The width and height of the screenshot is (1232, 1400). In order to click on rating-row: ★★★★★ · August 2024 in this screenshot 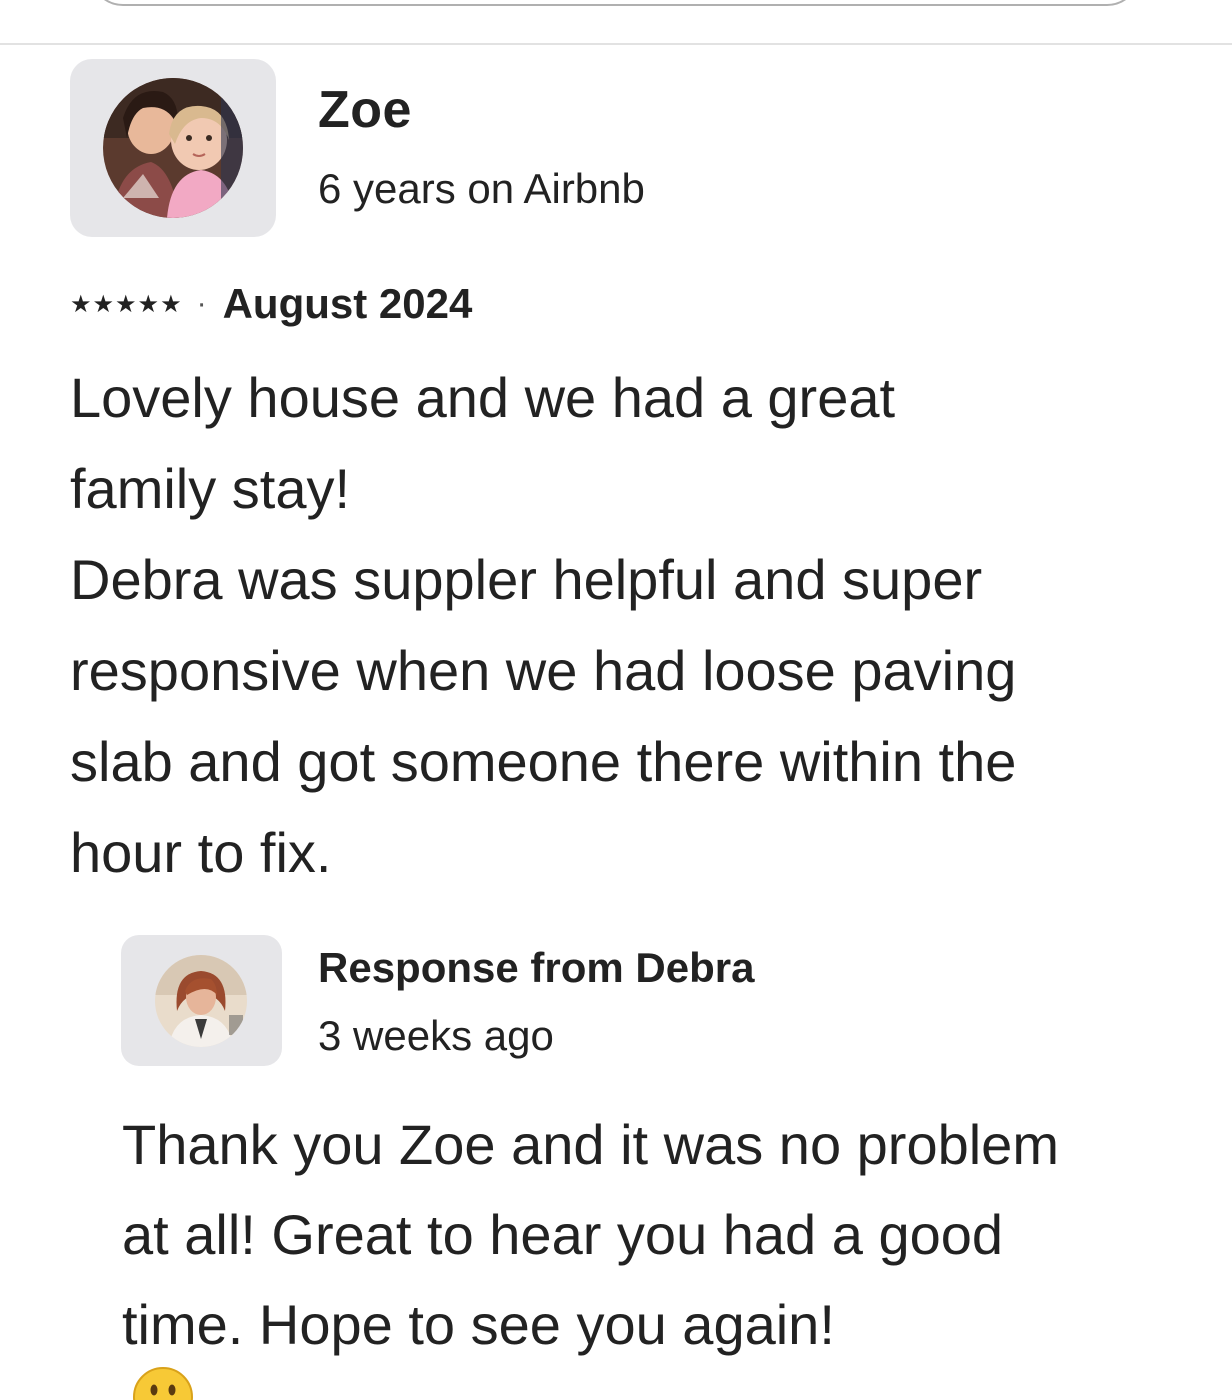, I will do `click(271, 304)`.